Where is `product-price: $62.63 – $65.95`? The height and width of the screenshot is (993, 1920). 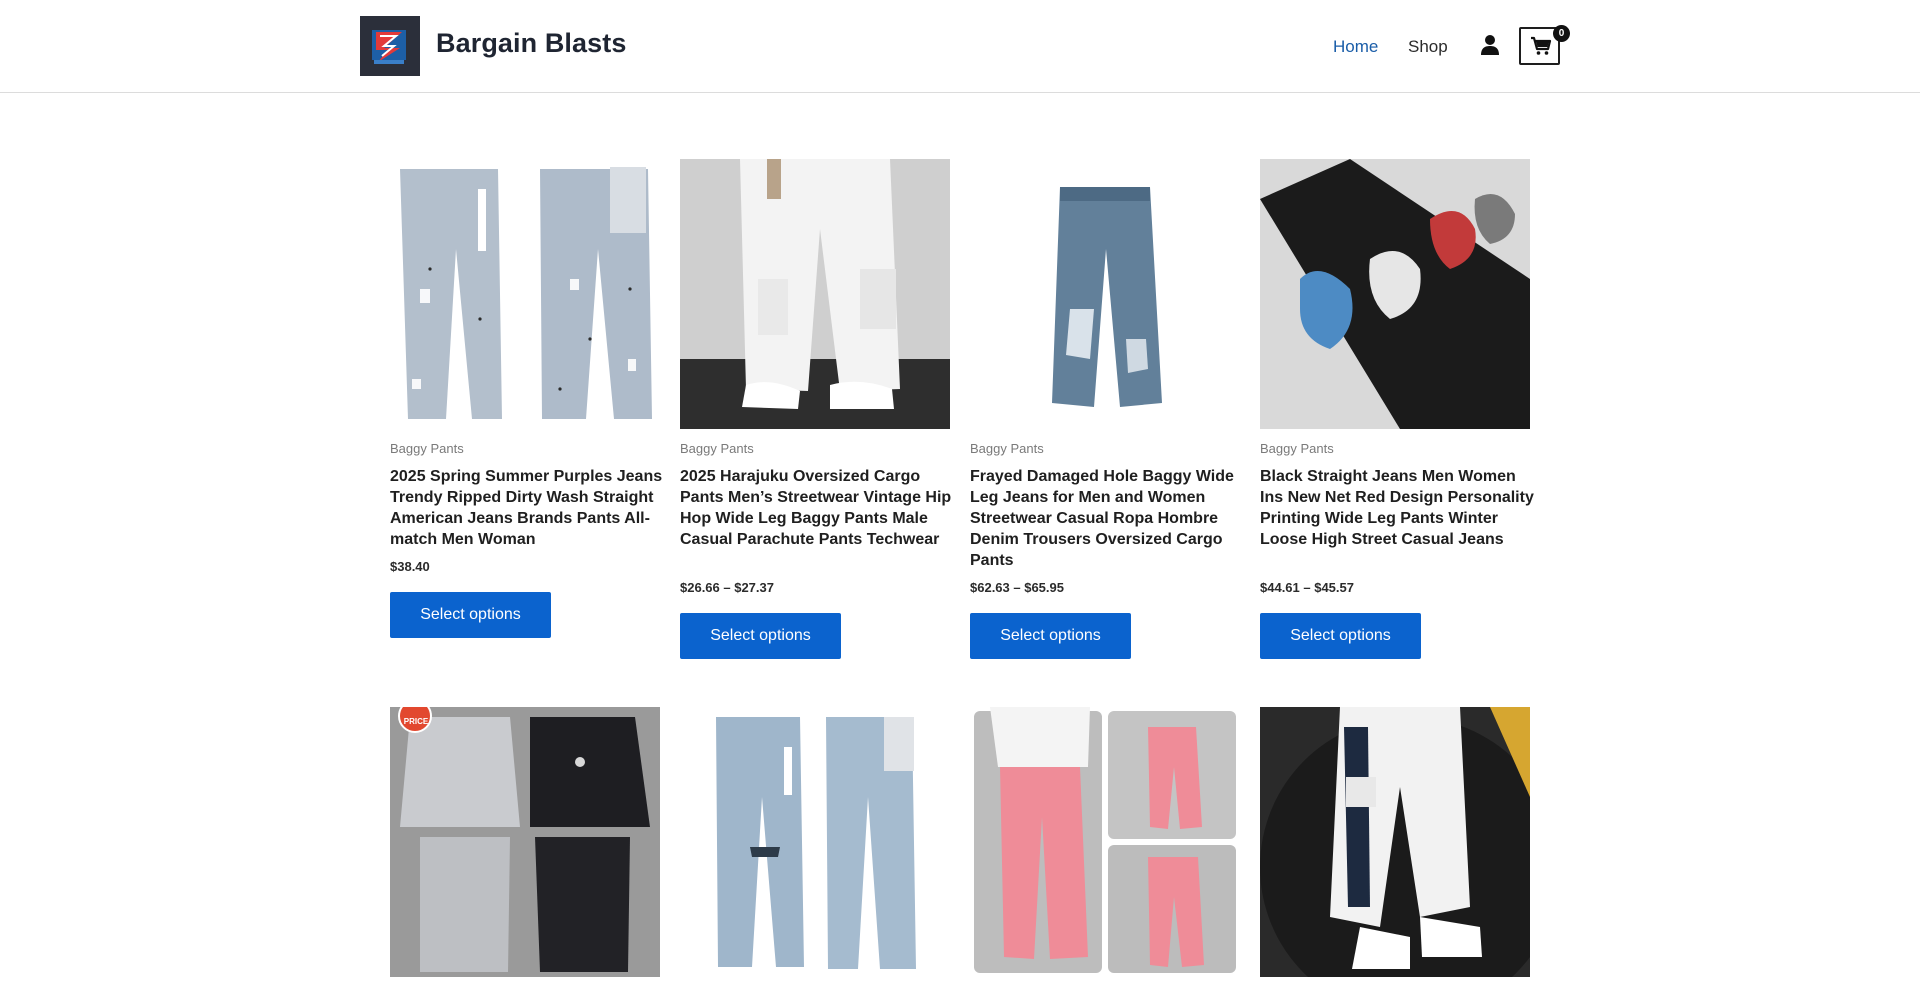
product-price: $62.63 – $65.95 is located at coordinates (1017, 587).